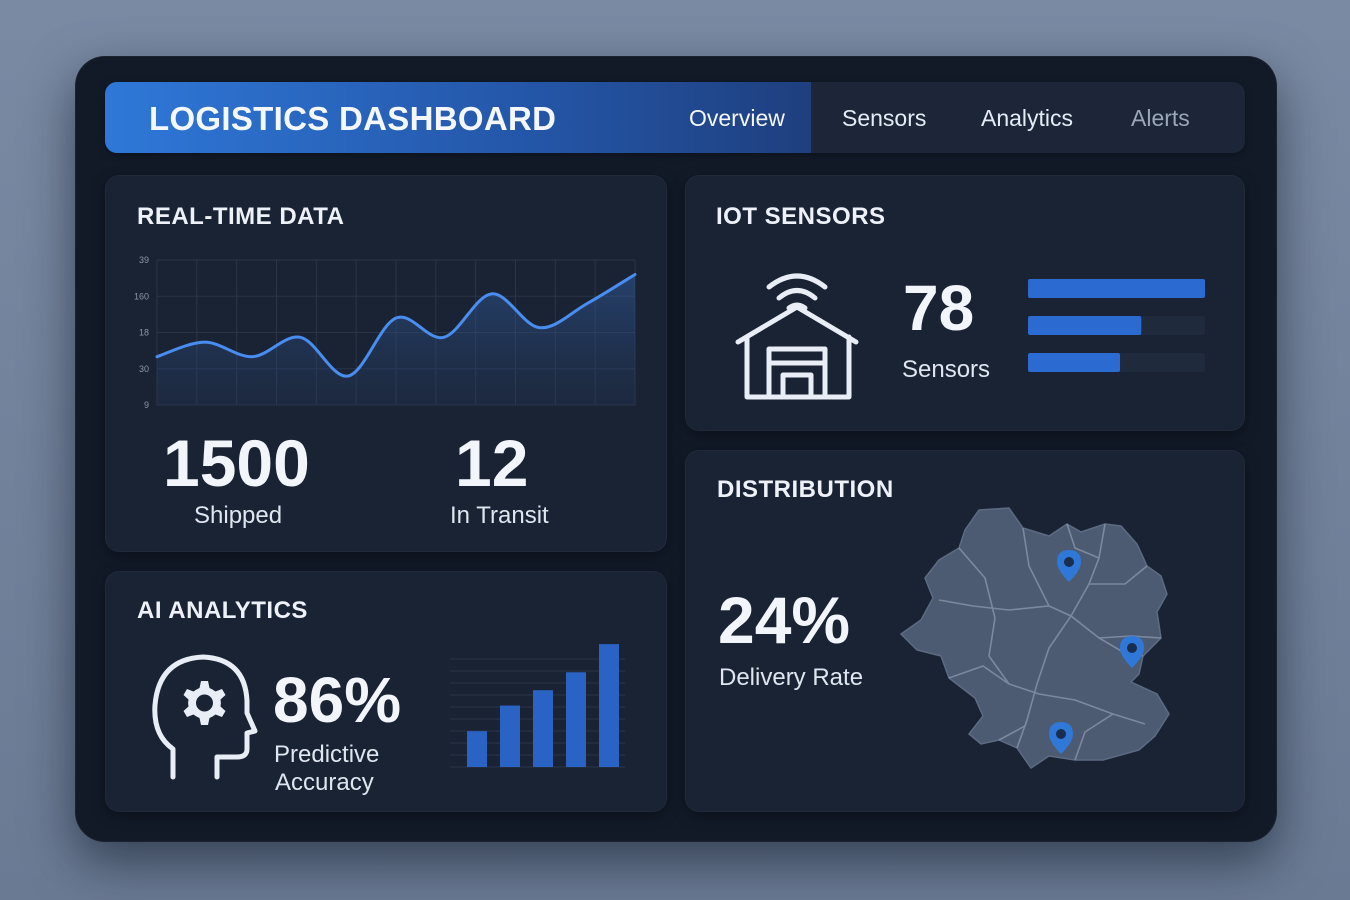 This screenshot has width=1350, height=900. I want to click on shipped-label: Shipped, so click(238, 515).